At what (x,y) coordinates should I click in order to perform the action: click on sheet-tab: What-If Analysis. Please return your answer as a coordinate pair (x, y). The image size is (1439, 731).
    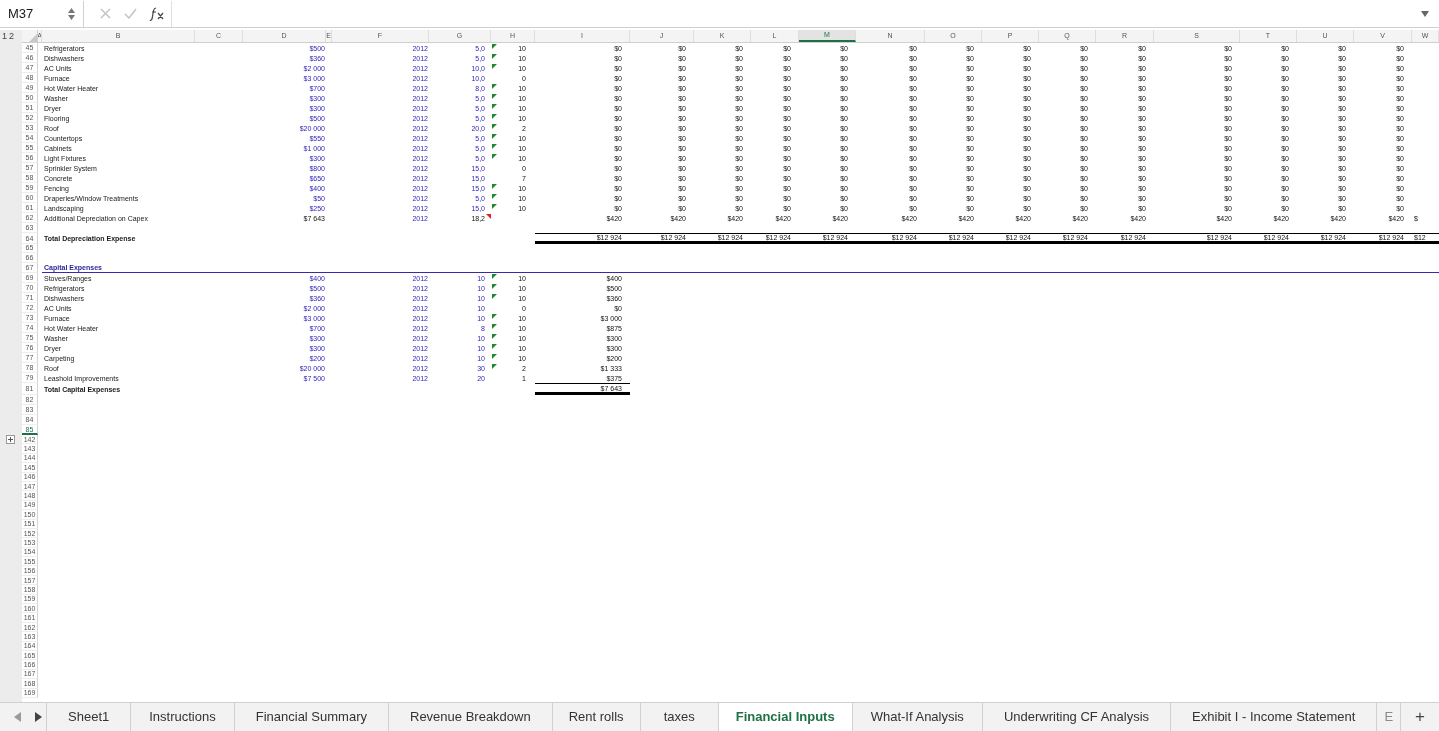
    Looking at the image, I should click on (917, 717).